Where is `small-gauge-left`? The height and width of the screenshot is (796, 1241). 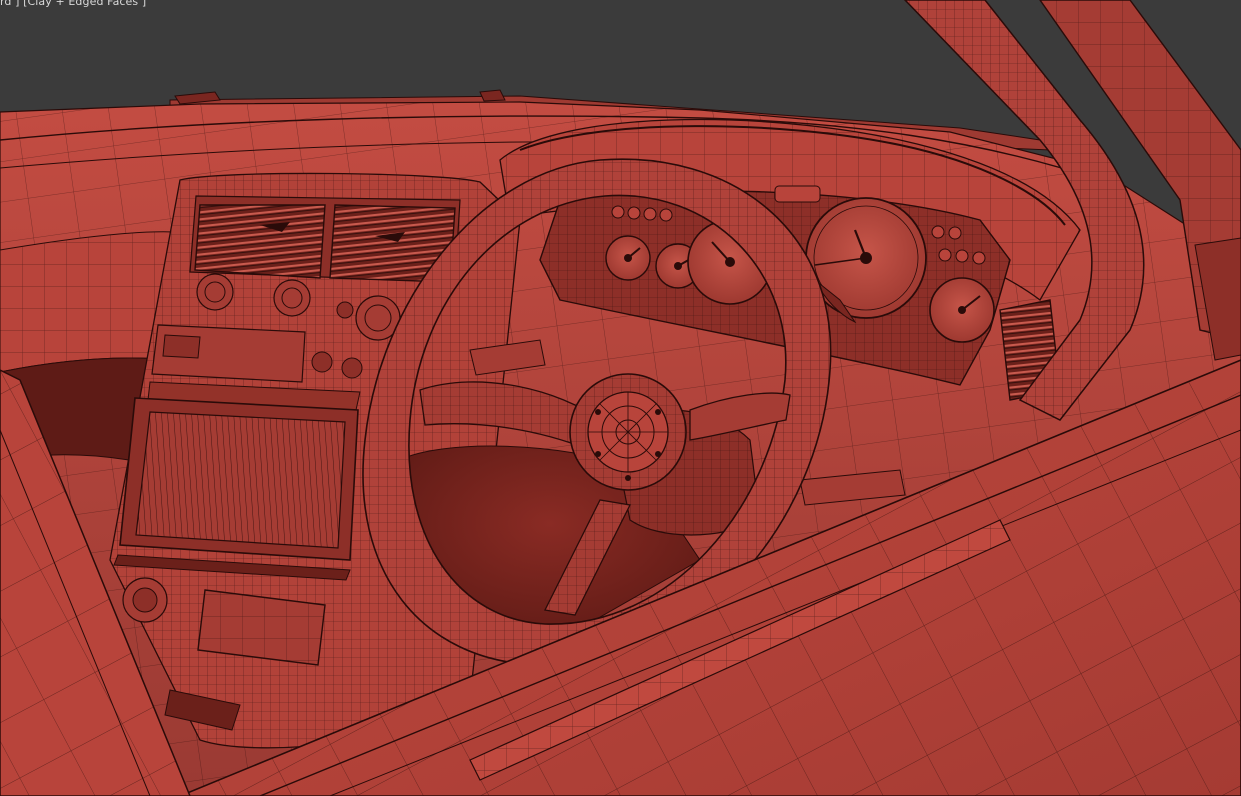 small-gauge-left is located at coordinates (628, 258).